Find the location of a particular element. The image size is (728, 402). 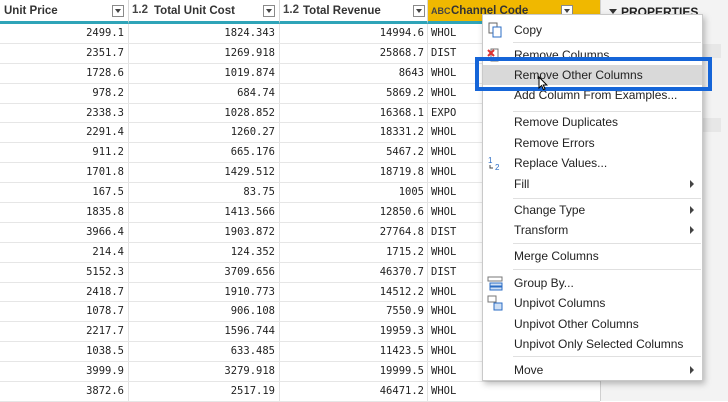

menu-item-unpivot-only-selected-columns: Unpivot Only Selected Columns is located at coordinates (592, 344).